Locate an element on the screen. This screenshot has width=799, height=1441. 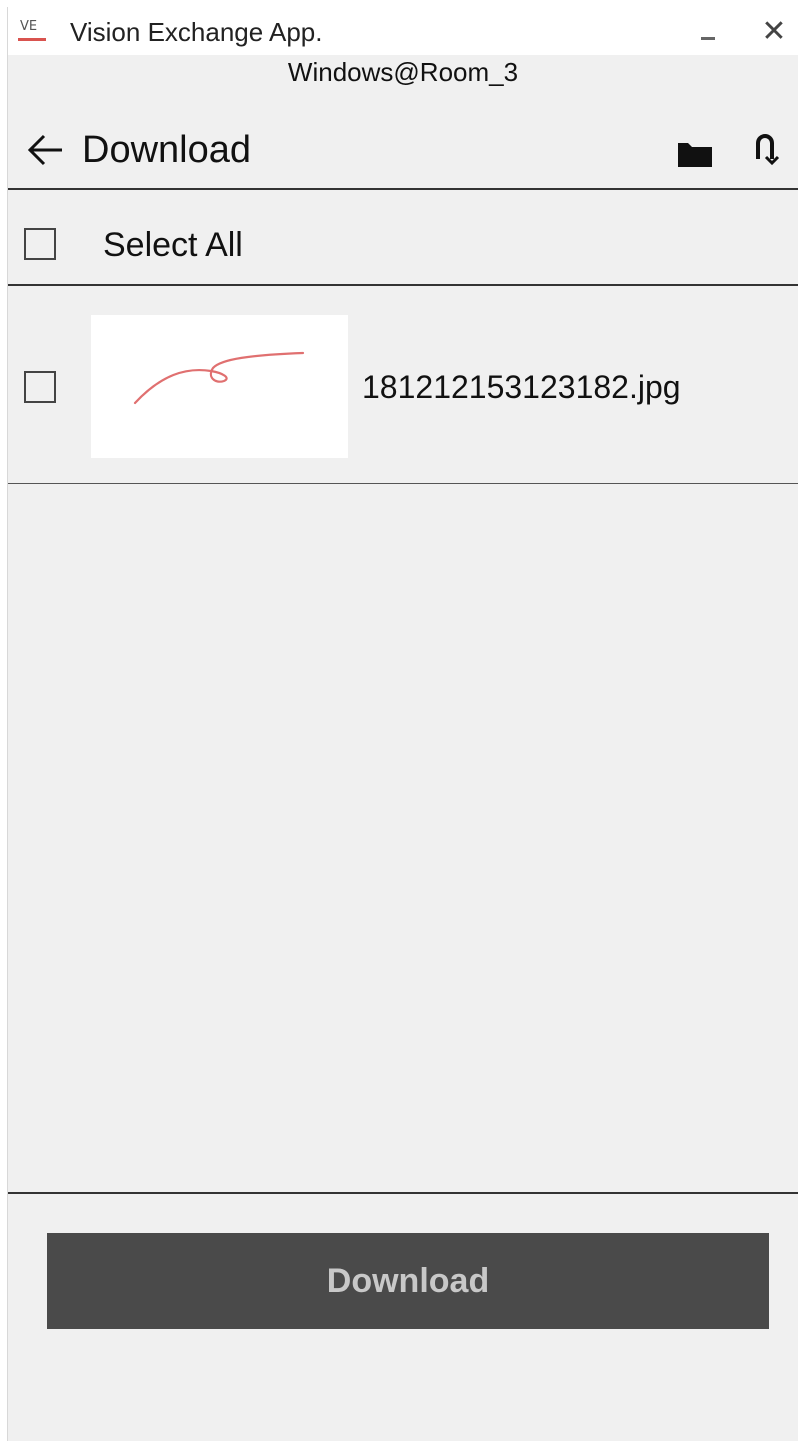
open-folder-button is located at coordinates (695, 153).